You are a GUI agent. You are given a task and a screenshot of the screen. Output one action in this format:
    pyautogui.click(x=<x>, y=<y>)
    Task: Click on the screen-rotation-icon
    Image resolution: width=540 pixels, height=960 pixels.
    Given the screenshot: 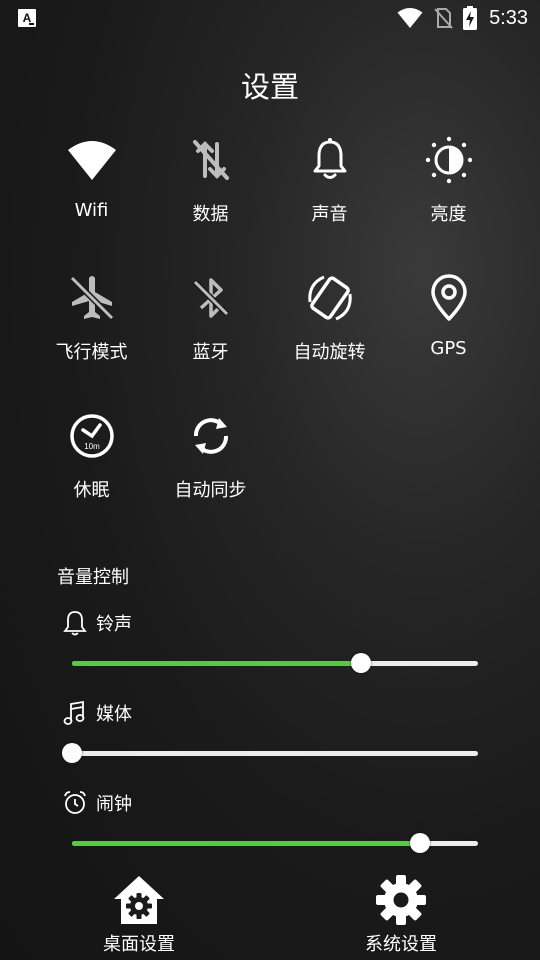 What is the action you would take?
    pyautogui.click(x=329, y=298)
    